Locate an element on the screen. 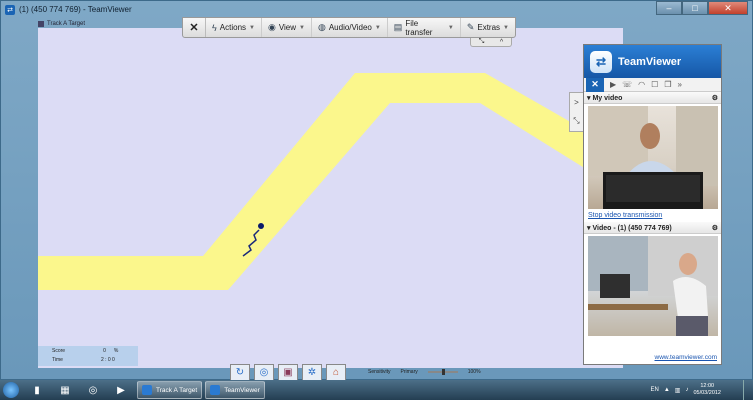  home-icon: ⌂ is located at coordinates (336, 372).